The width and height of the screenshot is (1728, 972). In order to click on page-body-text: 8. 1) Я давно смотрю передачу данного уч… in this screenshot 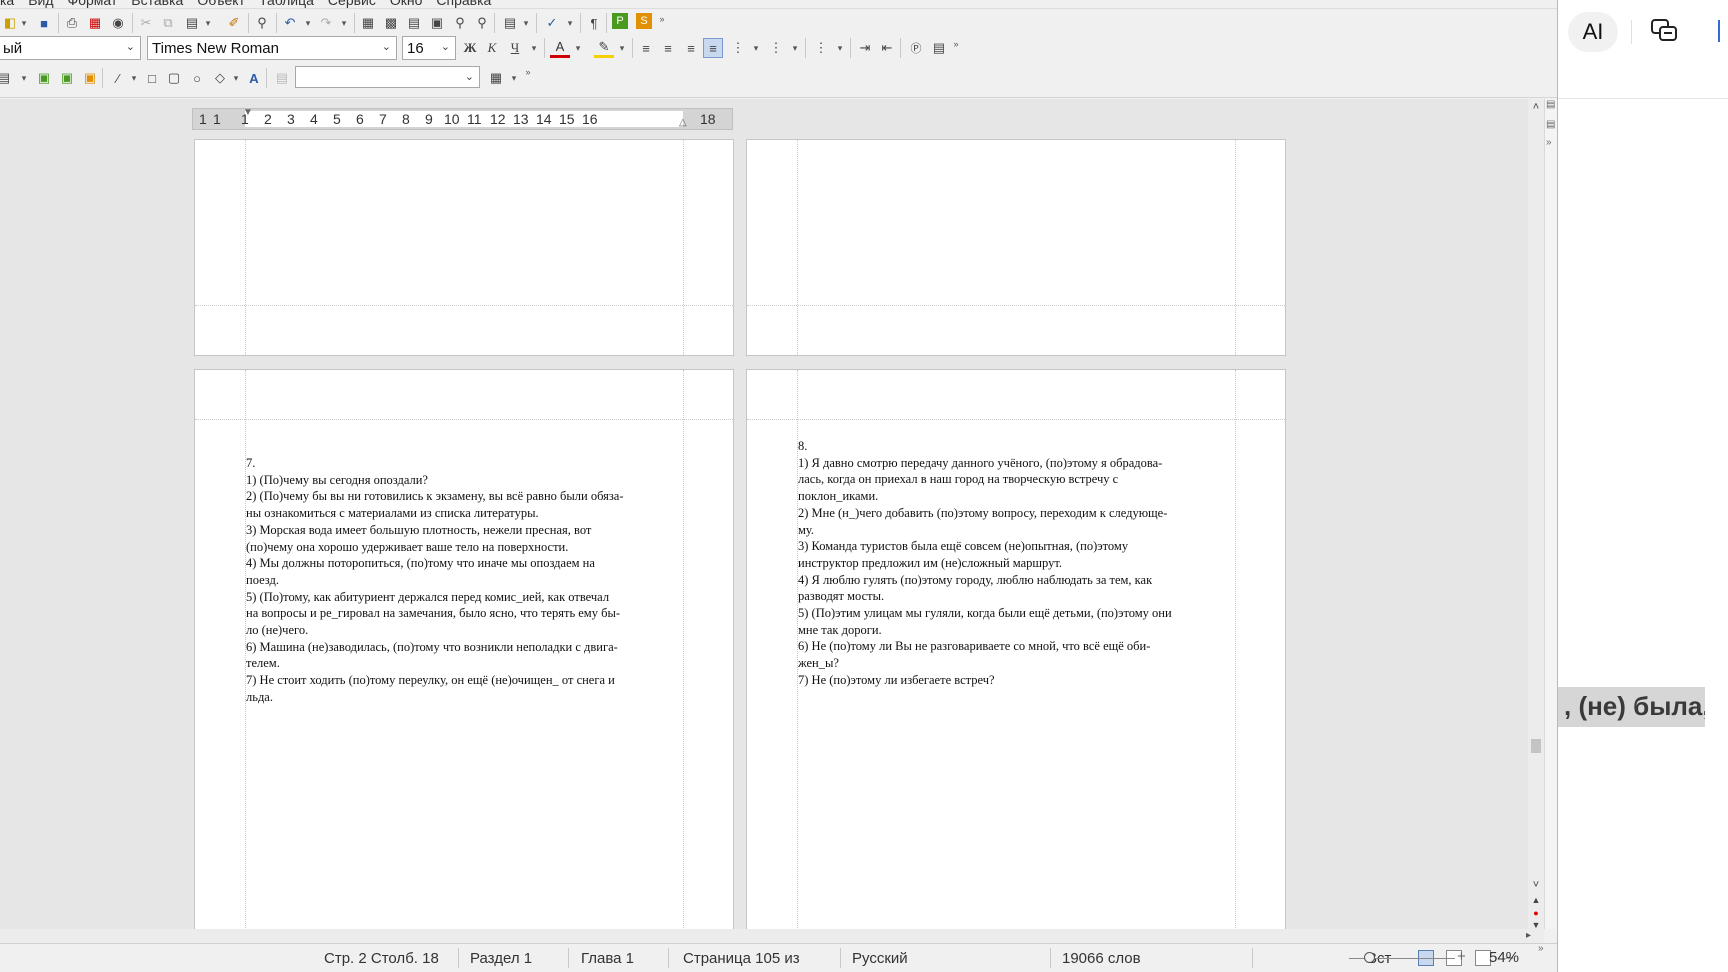, I will do `click(1016, 563)`.